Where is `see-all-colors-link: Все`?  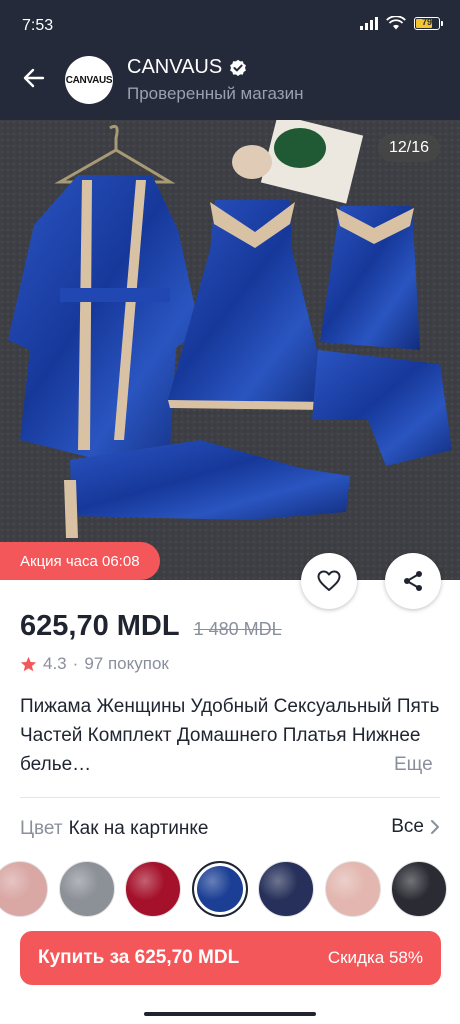
see-all-colors-link: Все is located at coordinates (415, 827).